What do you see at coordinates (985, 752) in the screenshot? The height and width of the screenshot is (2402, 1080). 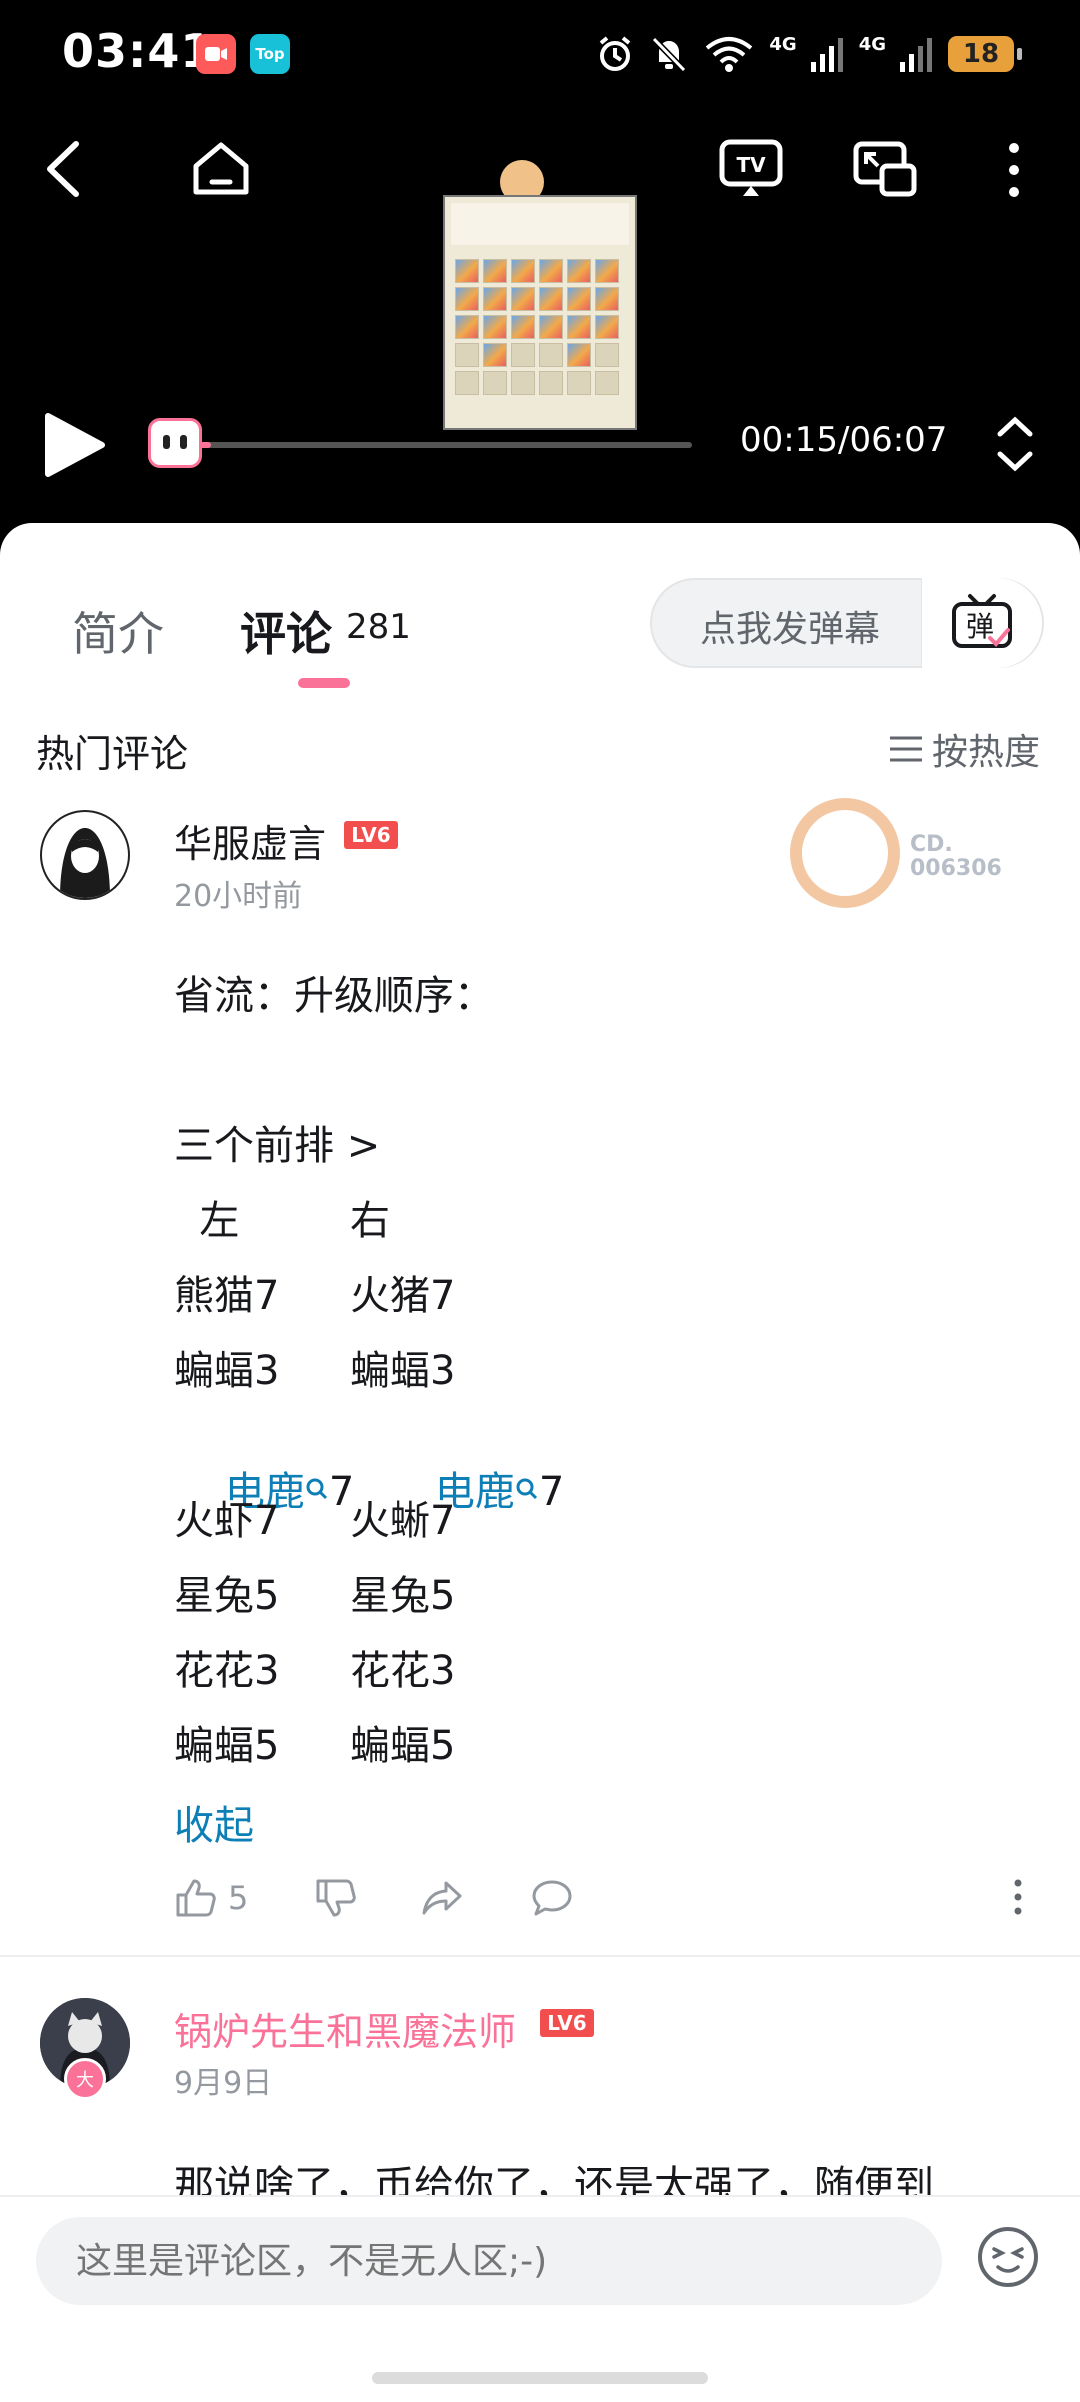 I see `sort-label: 按热度` at bounding box center [985, 752].